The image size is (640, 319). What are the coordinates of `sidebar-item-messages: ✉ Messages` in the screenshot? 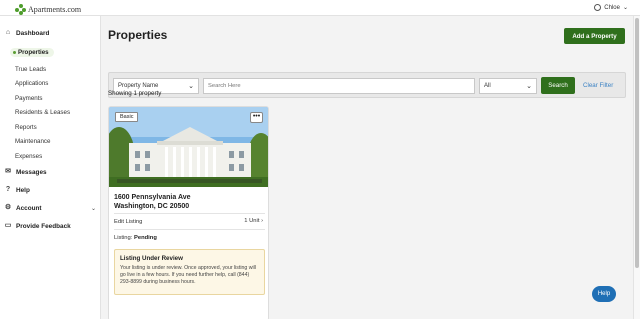 It's located at (25, 172).